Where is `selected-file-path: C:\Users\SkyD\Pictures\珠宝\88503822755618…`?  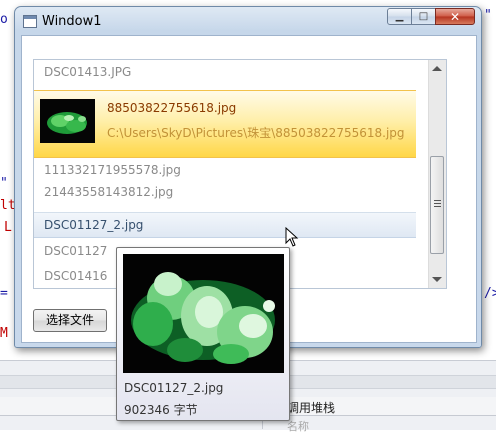 selected-file-path: C:\Users\SkyD\Pictures\珠宝\88503822755618… is located at coordinates (256, 133).